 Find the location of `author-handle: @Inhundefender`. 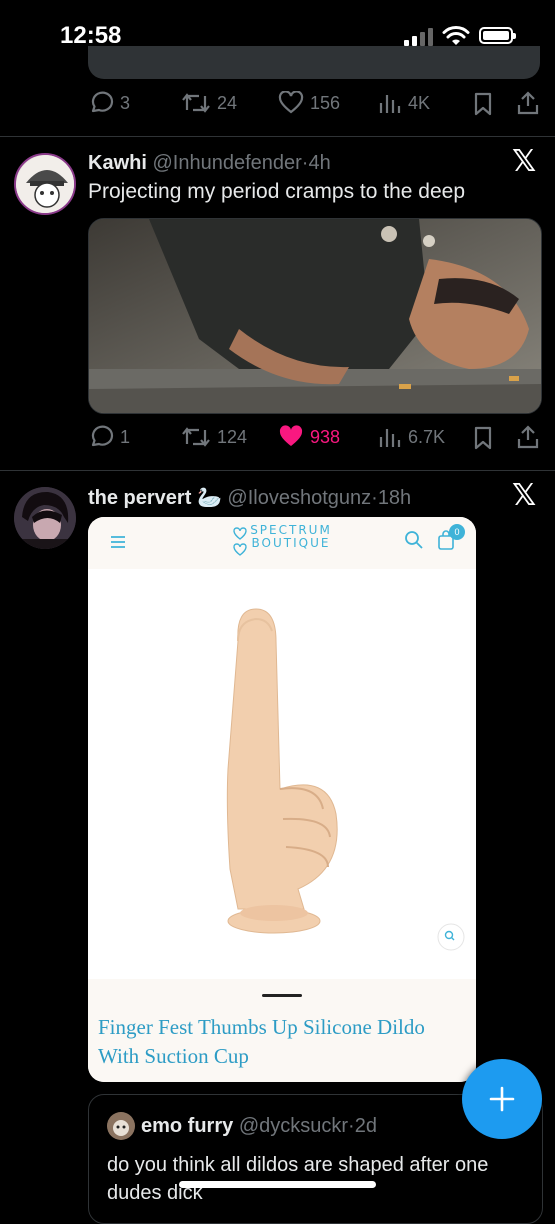

author-handle: @Inhundefender is located at coordinates (226, 163).